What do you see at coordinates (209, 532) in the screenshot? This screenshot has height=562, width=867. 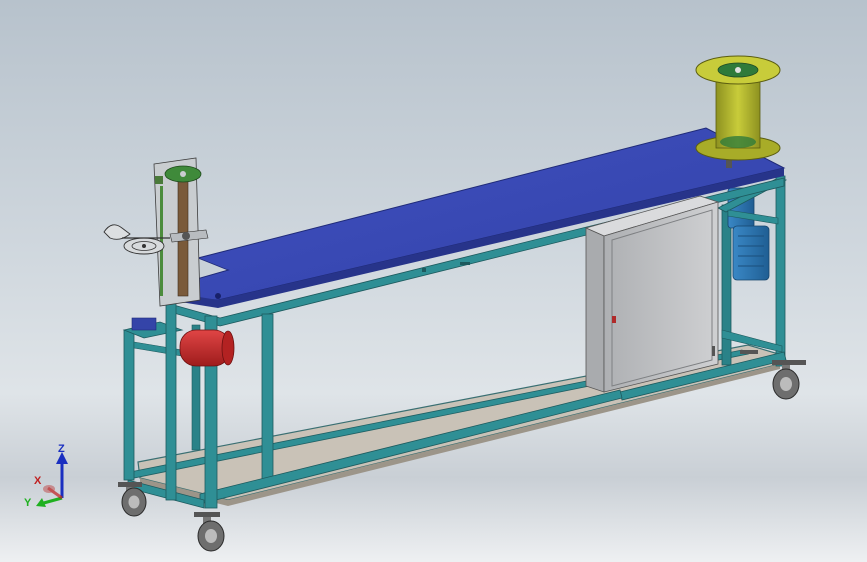 I see `caster-front-left` at bounding box center [209, 532].